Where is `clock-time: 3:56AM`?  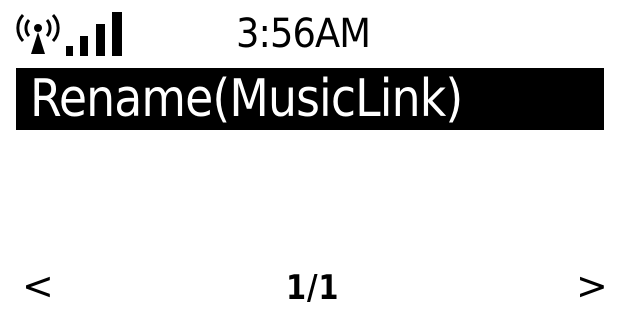
clock-time: 3:56AM is located at coordinates (303, 34).